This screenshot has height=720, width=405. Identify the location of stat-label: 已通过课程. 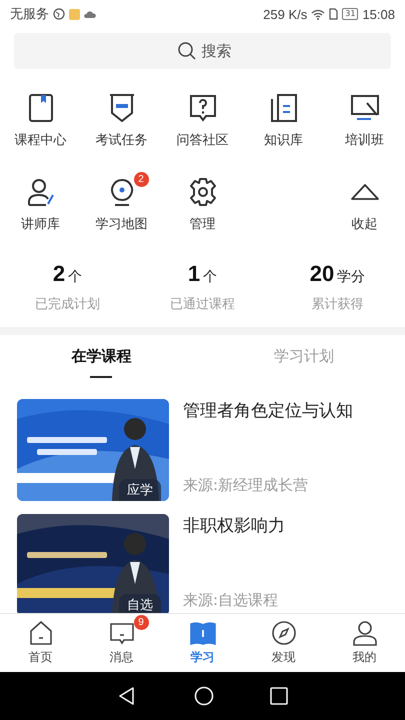
(202, 304).